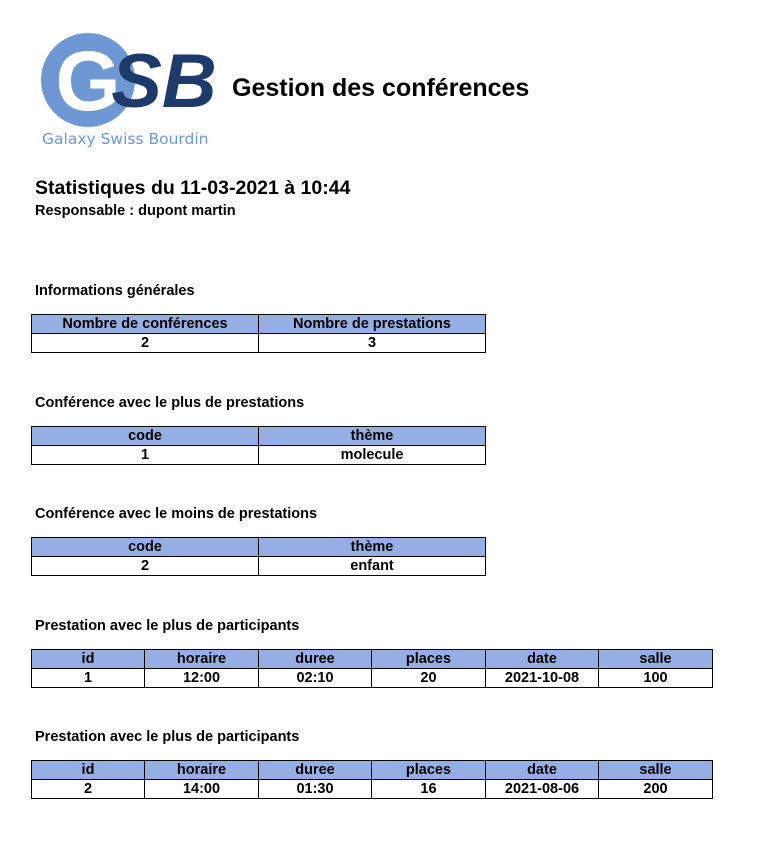 The image size is (780, 844). Describe the element at coordinates (167, 737) in the screenshot. I see `section-title-most-participants-2: Prestation avec le plus de participants` at that location.